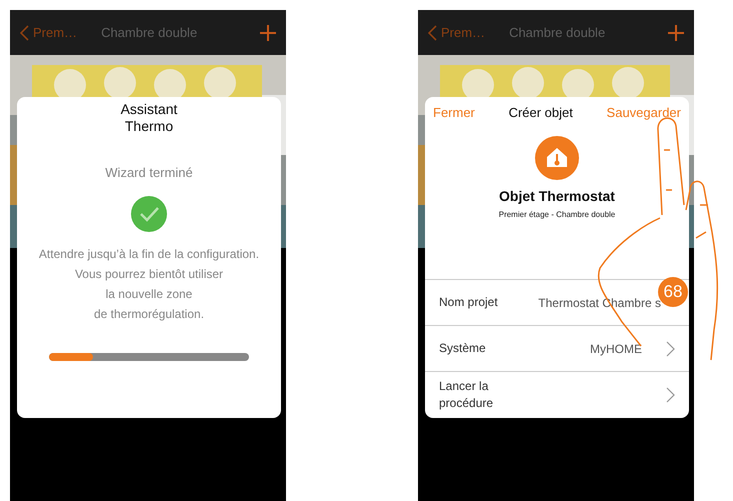 This screenshot has width=733, height=501. I want to click on object-location: Premier étage - Chambre double, so click(557, 214).